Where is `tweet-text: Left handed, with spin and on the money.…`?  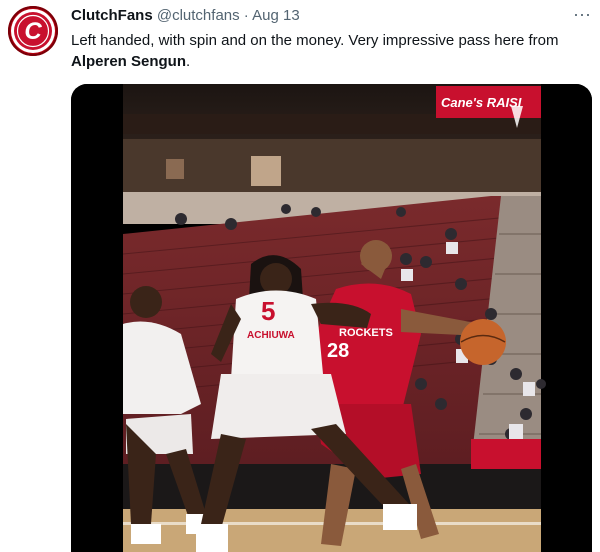 tweet-text: Left handed, with spin and on the money.… is located at coordinates (328, 51).